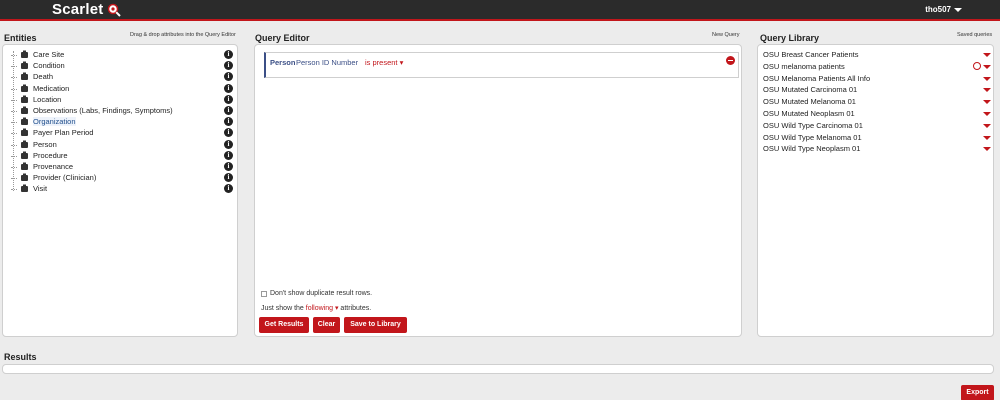  I want to click on saved-query-item: OSU Wild Type Carcinoma 01, so click(877, 126).